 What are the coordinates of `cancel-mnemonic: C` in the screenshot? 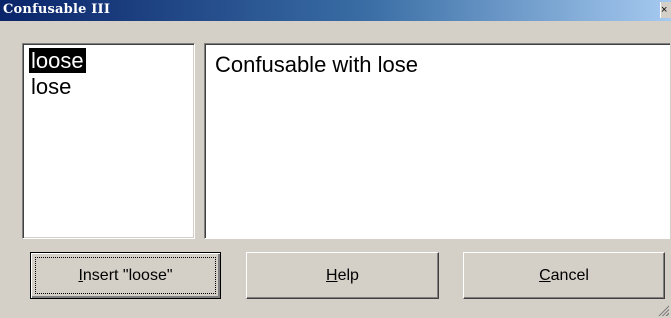 It's located at (545, 275).